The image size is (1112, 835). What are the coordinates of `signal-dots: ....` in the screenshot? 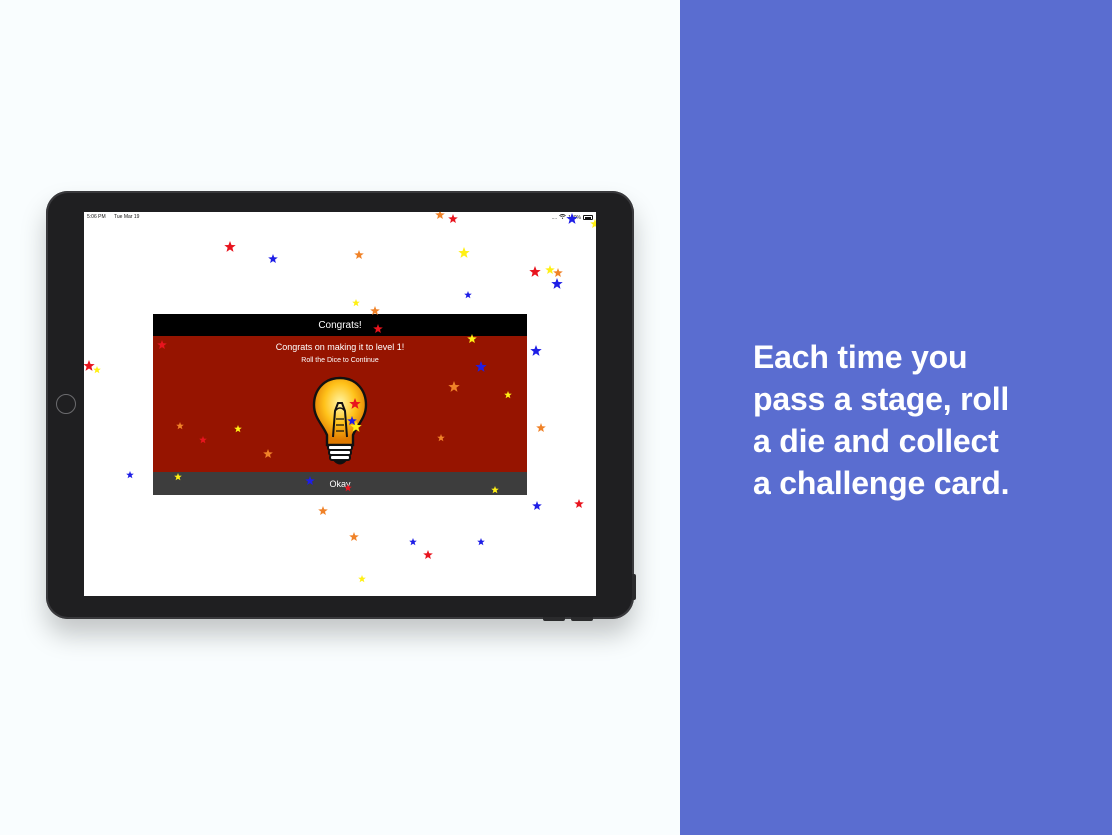 It's located at (554, 217).